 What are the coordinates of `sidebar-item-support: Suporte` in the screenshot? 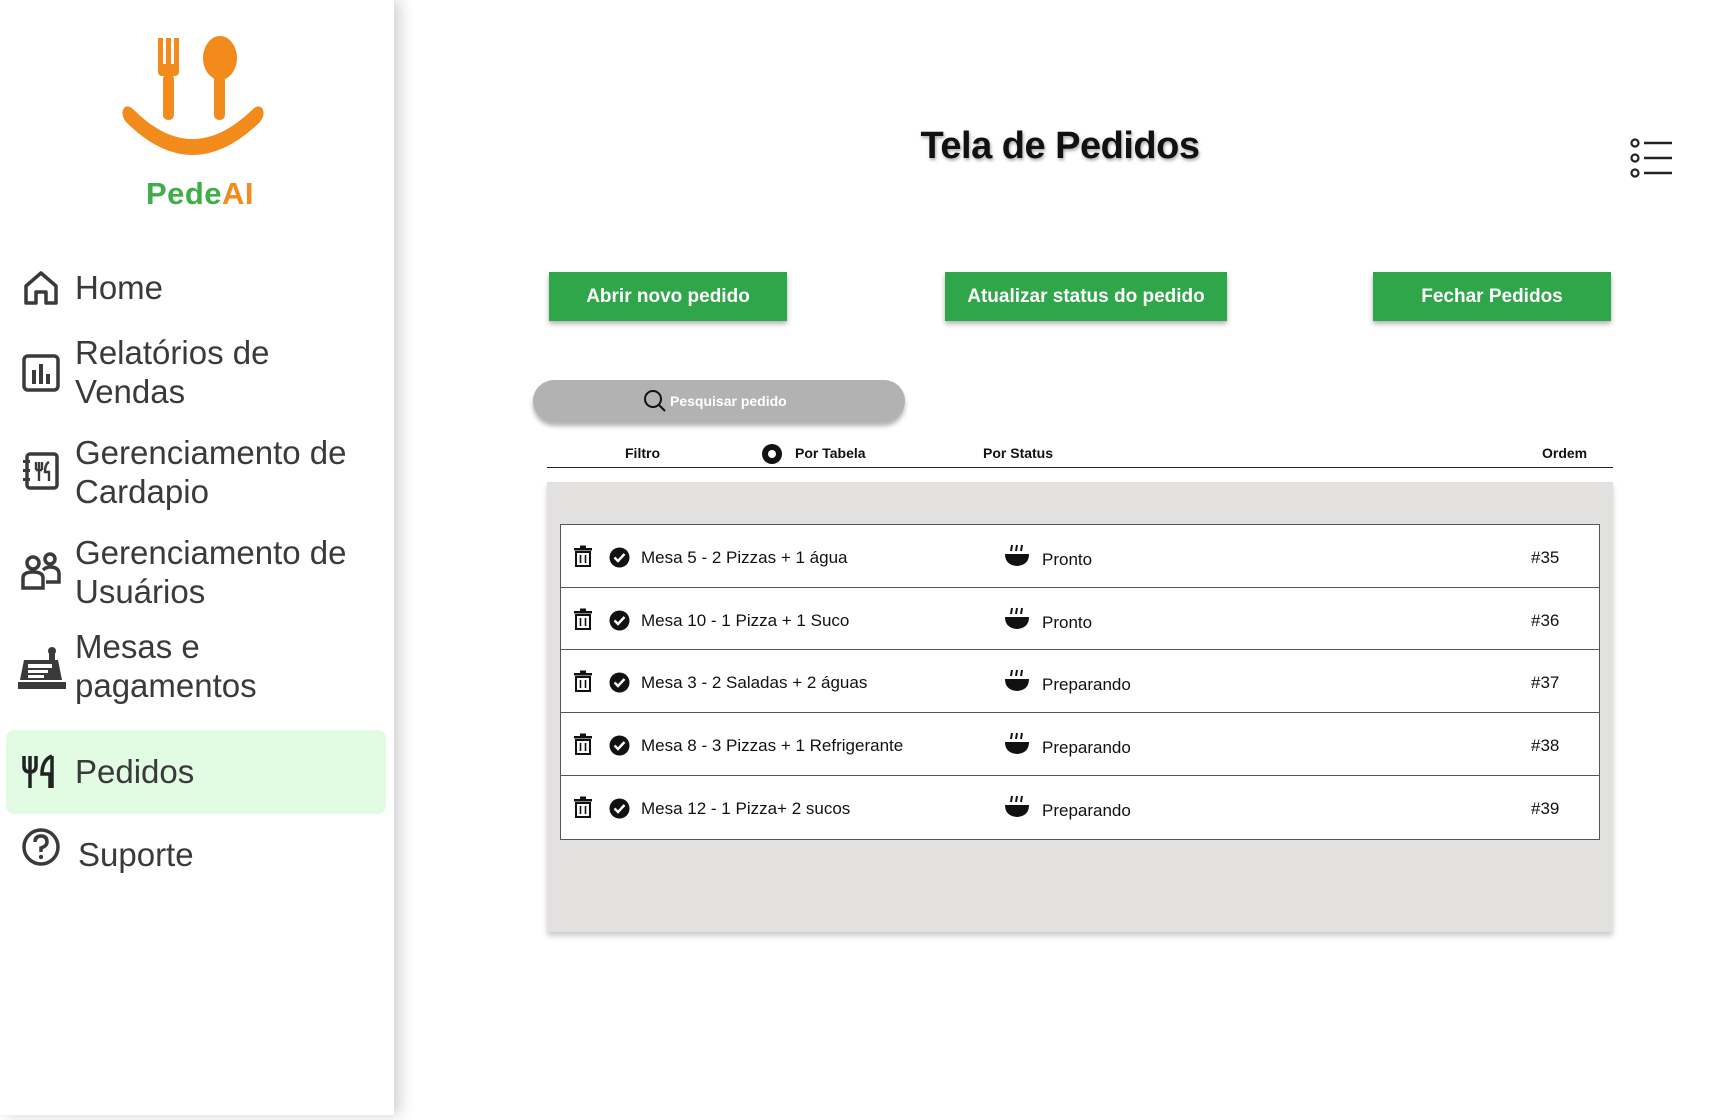 It's located at (196, 852).